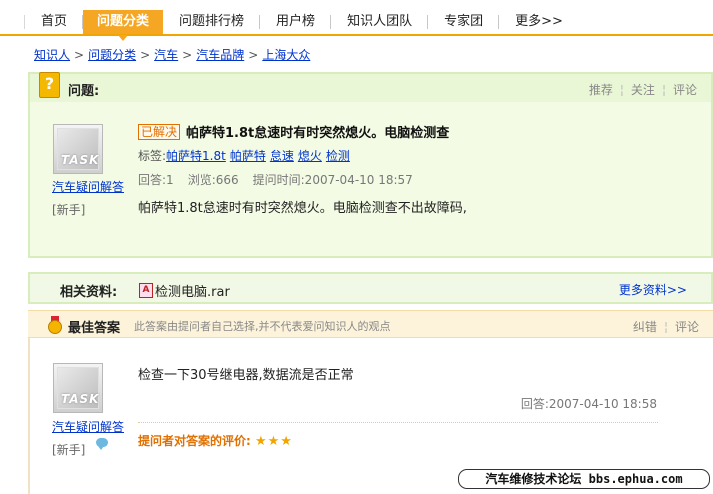  I want to click on best-answer-header: 最佳答案 此答案由提问者自己选择,并不代表爱问知识人的观点 纠错 ¦ 评论, so click(370, 324).